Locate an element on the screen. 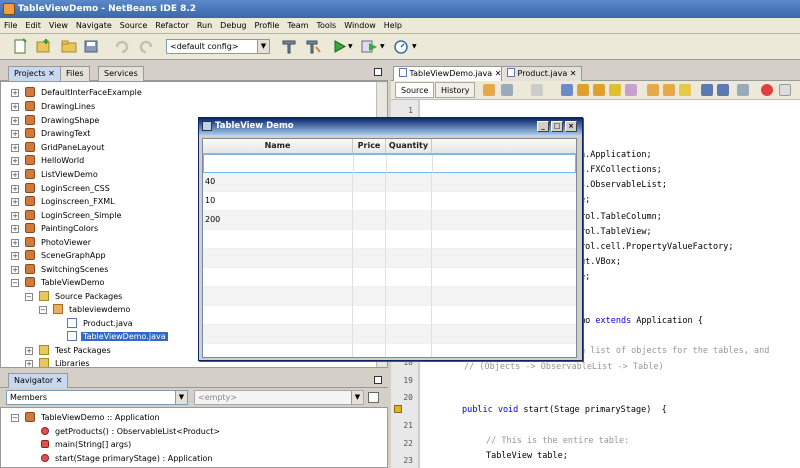 This screenshot has height=468, width=800. nav-item-method: main(String[] args) is located at coordinates (81, 444).